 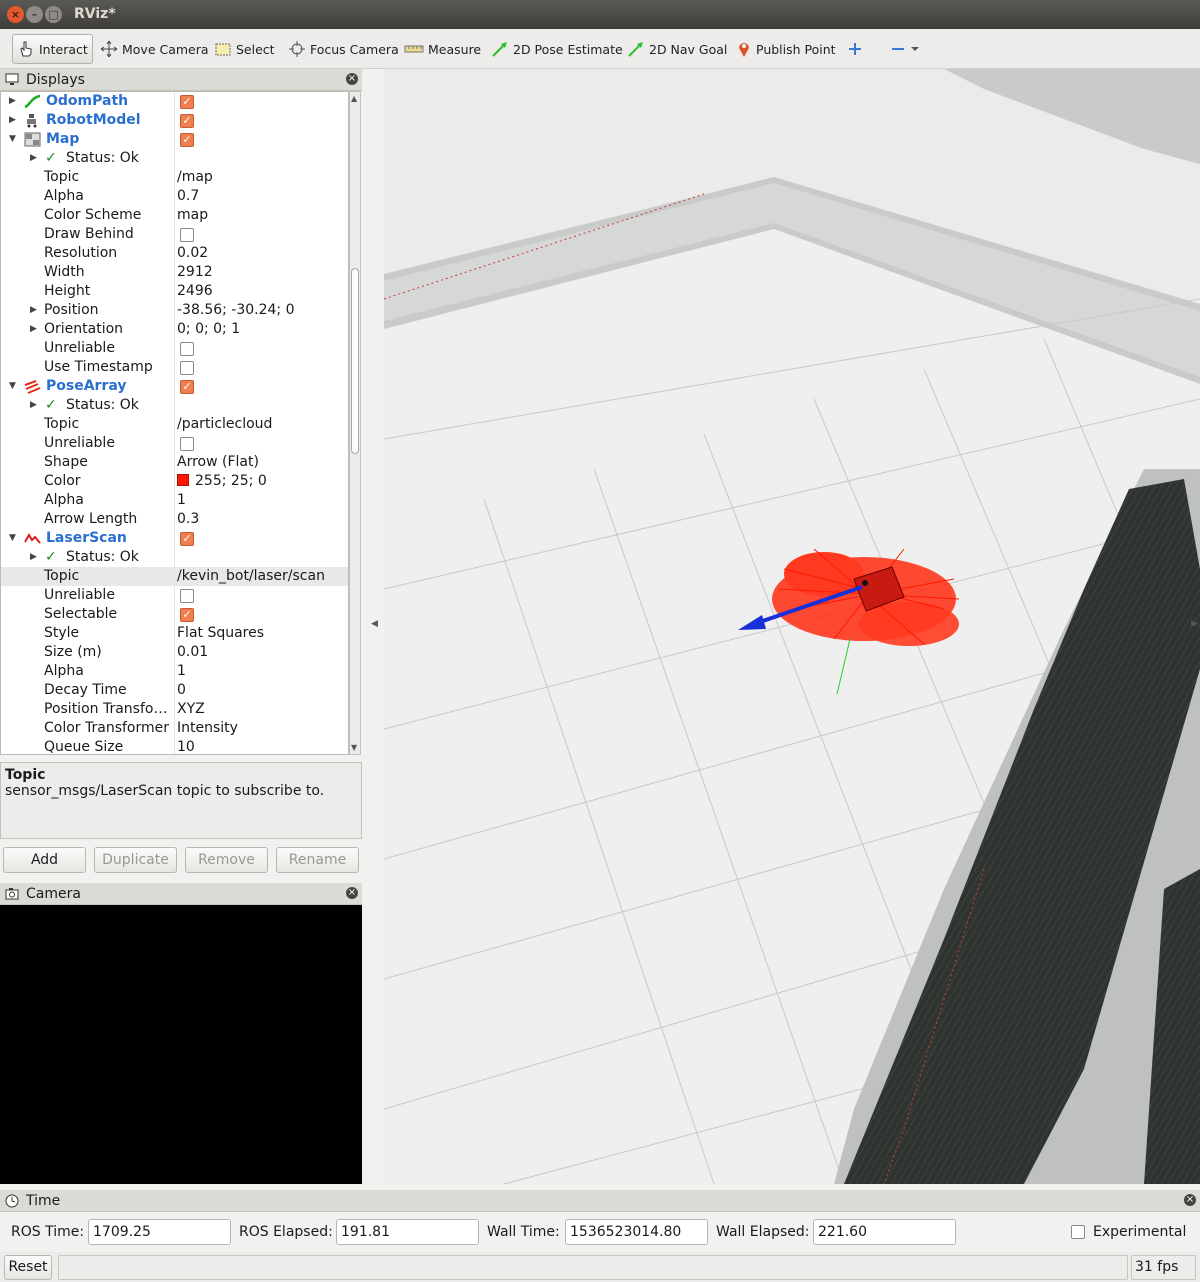 What do you see at coordinates (52, 49) in the screenshot?
I see `interact-tool-button: Interact` at bounding box center [52, 49].